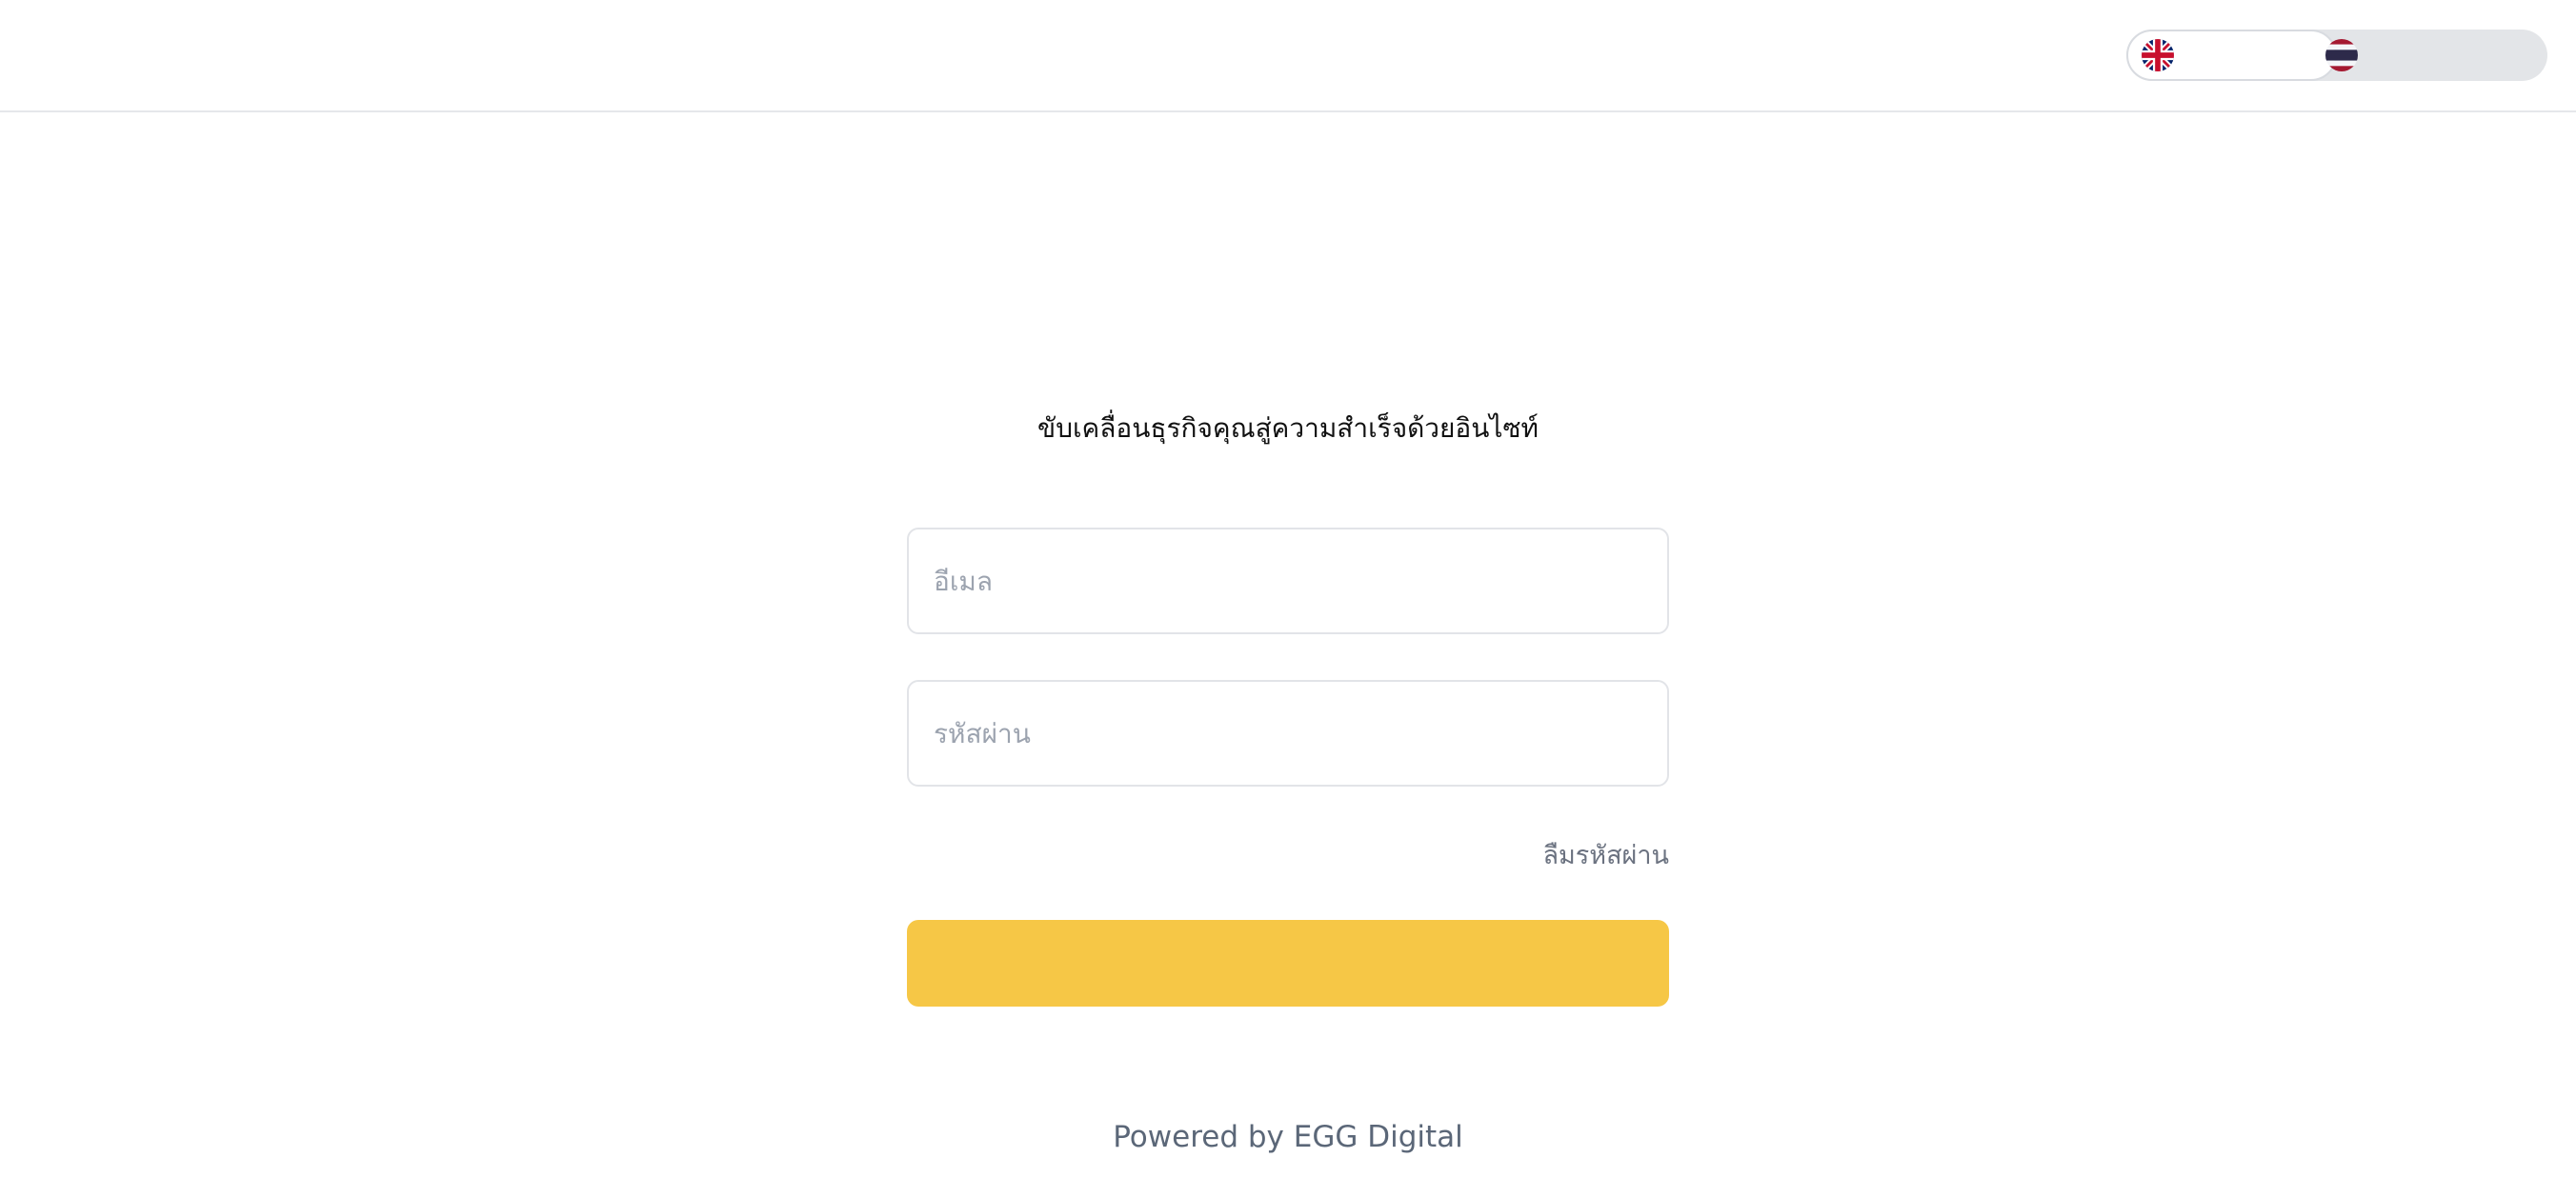 Image resolution: width=2576 pixels, height=1198 pixels. I want to click on password-field, so click(1288, 733).